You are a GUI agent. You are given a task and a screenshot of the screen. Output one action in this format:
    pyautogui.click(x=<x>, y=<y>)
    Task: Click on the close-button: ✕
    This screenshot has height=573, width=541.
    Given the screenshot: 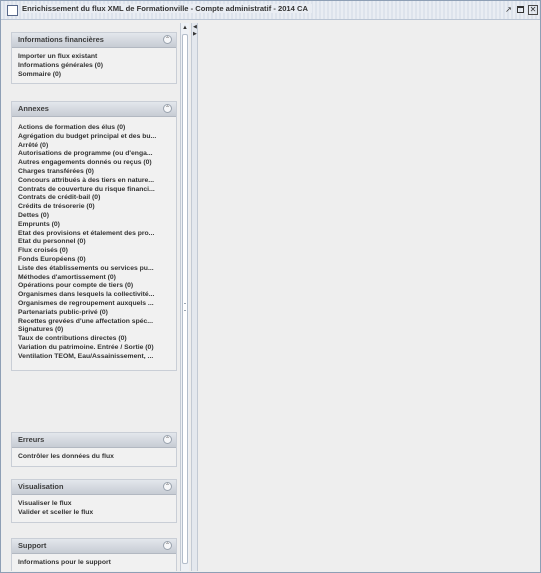 What is the action you would take?
    pyautogui.click(x=533, y=10)
    